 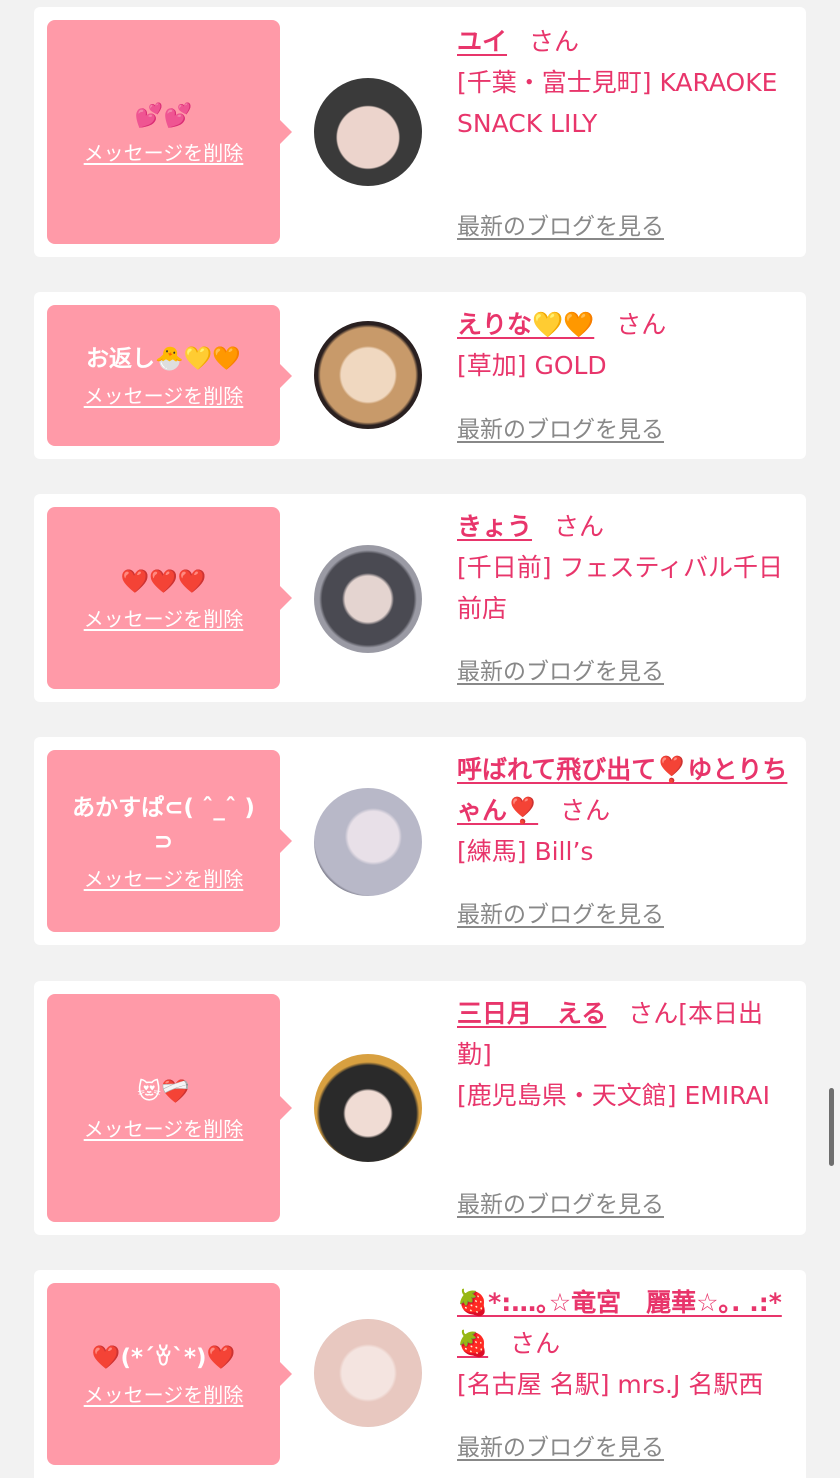 I want to click on message-text: ❤️(*´ꈊ`*)❤️, so click(x=163, y=1357).